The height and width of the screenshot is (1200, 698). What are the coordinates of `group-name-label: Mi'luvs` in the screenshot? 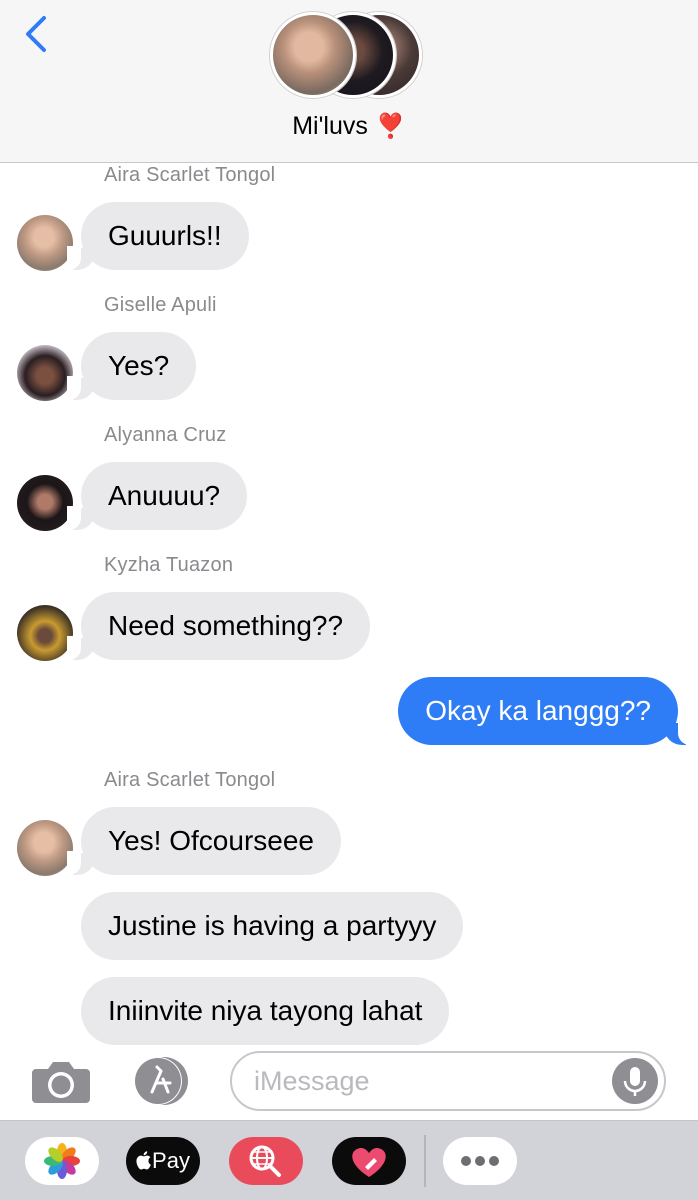 It's located at (330, 126).